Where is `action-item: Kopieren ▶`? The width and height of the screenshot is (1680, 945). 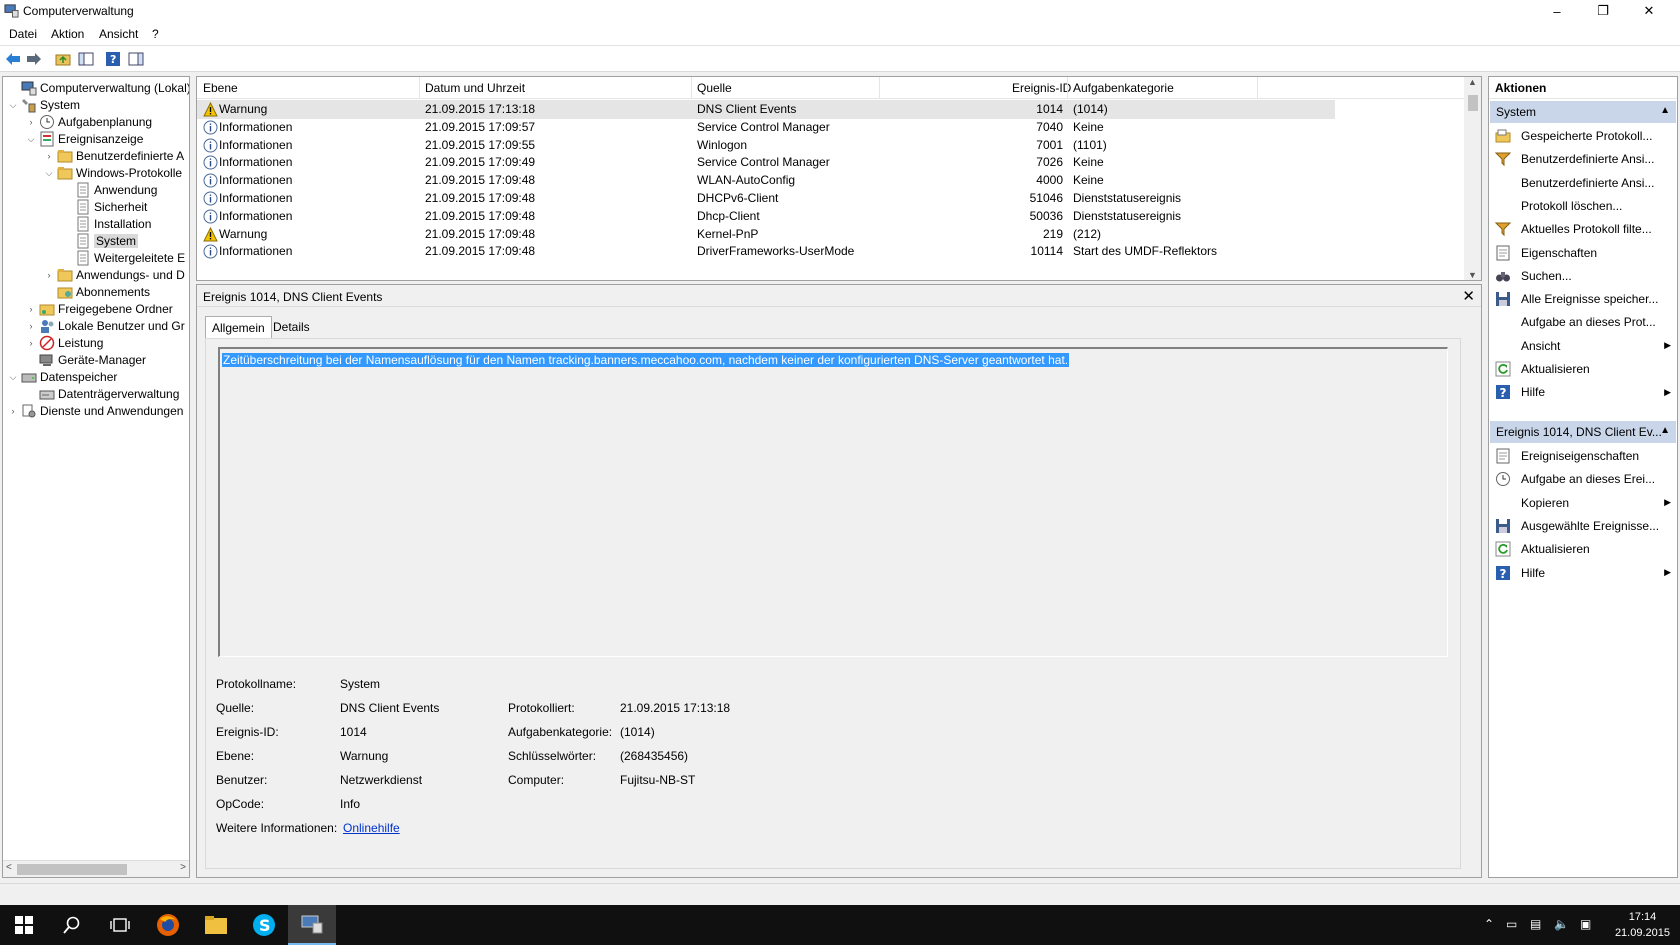 action-item: Kopieren ▶ is located at coordinates (1583, 503).